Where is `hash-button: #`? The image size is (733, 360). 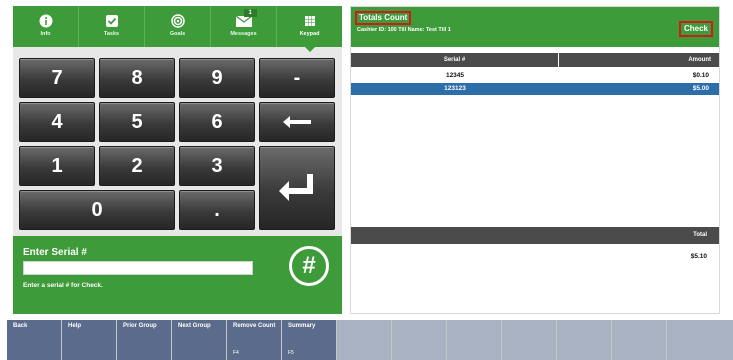
hash-button: # is located at coordinates (309, 266).